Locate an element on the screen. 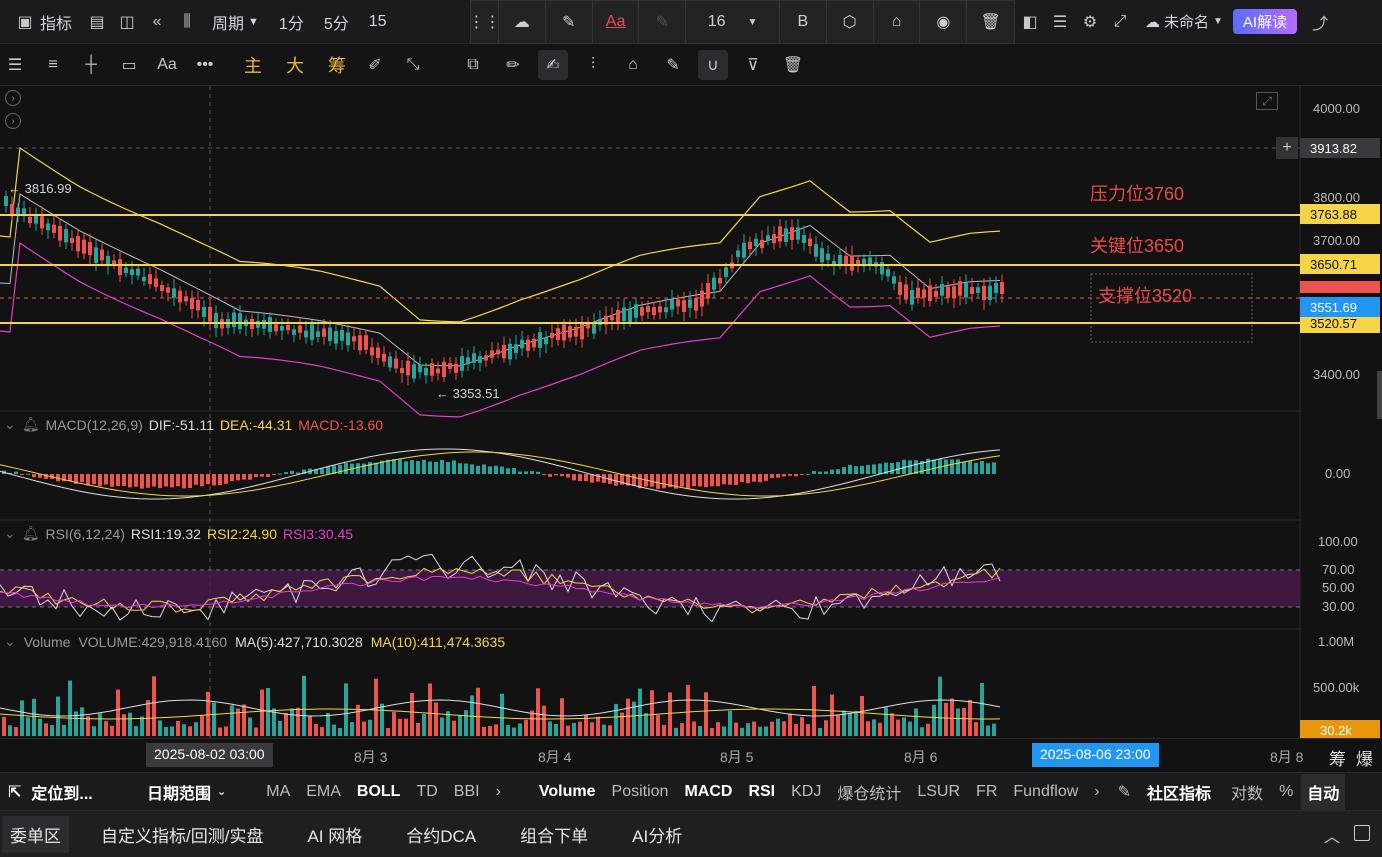  tab-ai-grid: AI 网格 is located at coordinates (334, 834).